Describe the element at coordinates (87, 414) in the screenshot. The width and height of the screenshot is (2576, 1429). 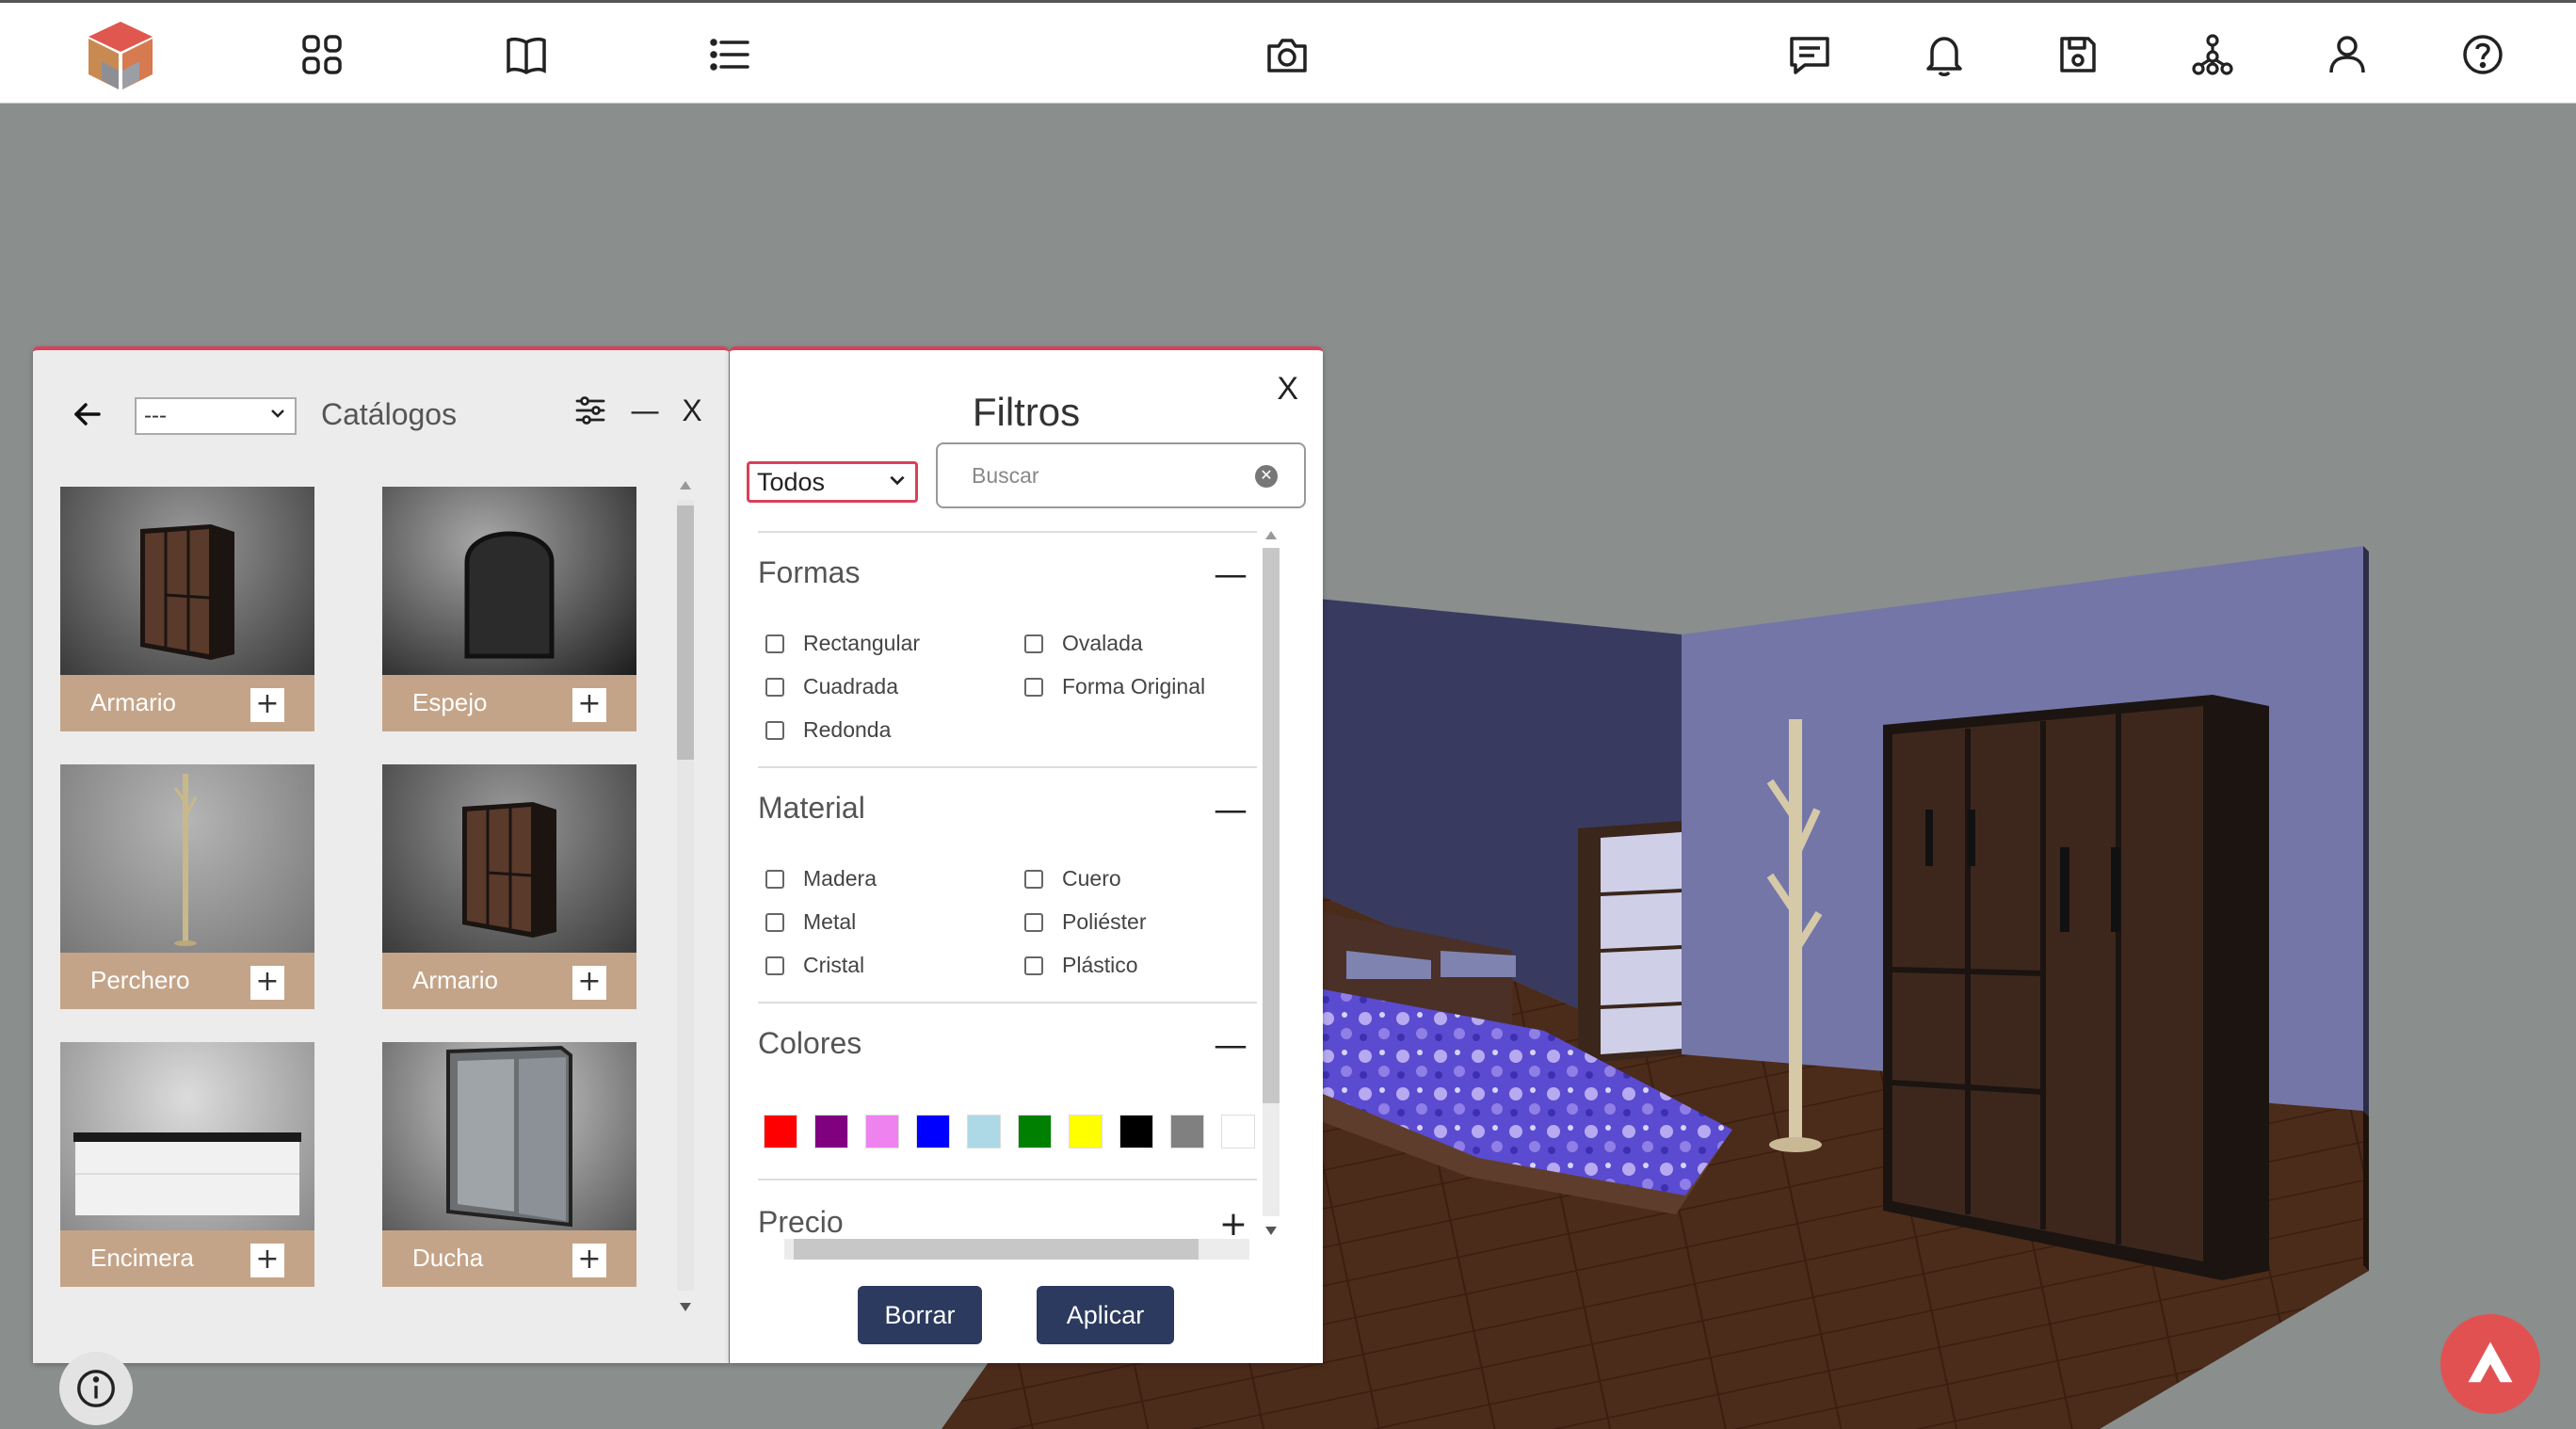
I see `back-arrow-icon` at that location.